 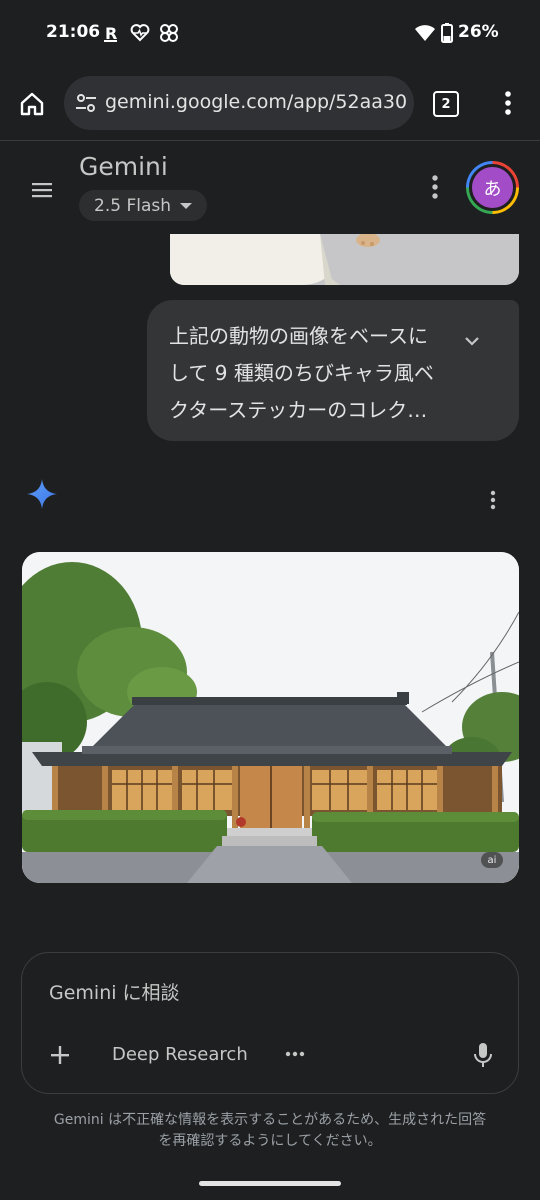 What do you see at coordinates (270, 1023) in the screenshot?
I see `prompt-composer: Gemini に相談 Deep Research` at bounding box center [270, 1023].